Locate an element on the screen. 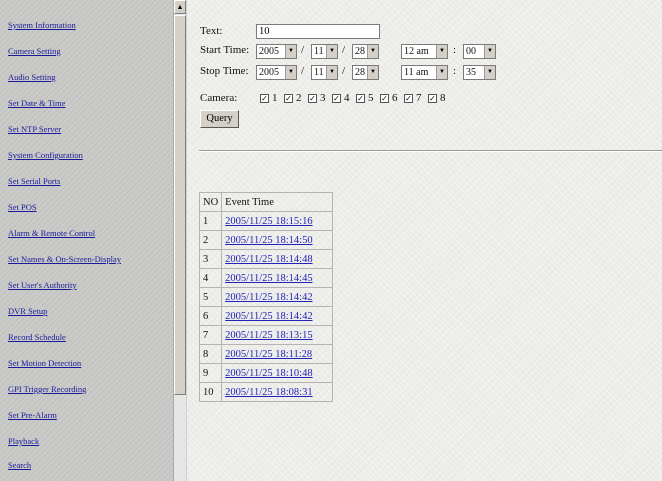  table-row: 4 2005/11/25 18:14:45 is located at coordinates (266, 278).